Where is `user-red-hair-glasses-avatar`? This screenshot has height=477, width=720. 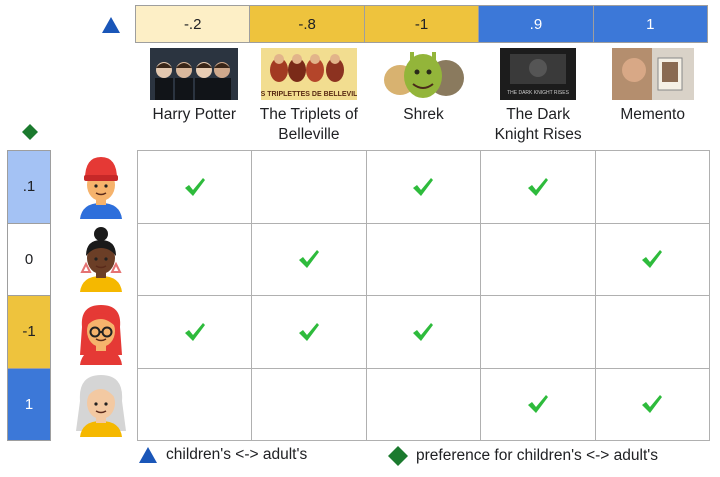 user-red-hair-glasses-avatar is located at coordinates (101, 334).